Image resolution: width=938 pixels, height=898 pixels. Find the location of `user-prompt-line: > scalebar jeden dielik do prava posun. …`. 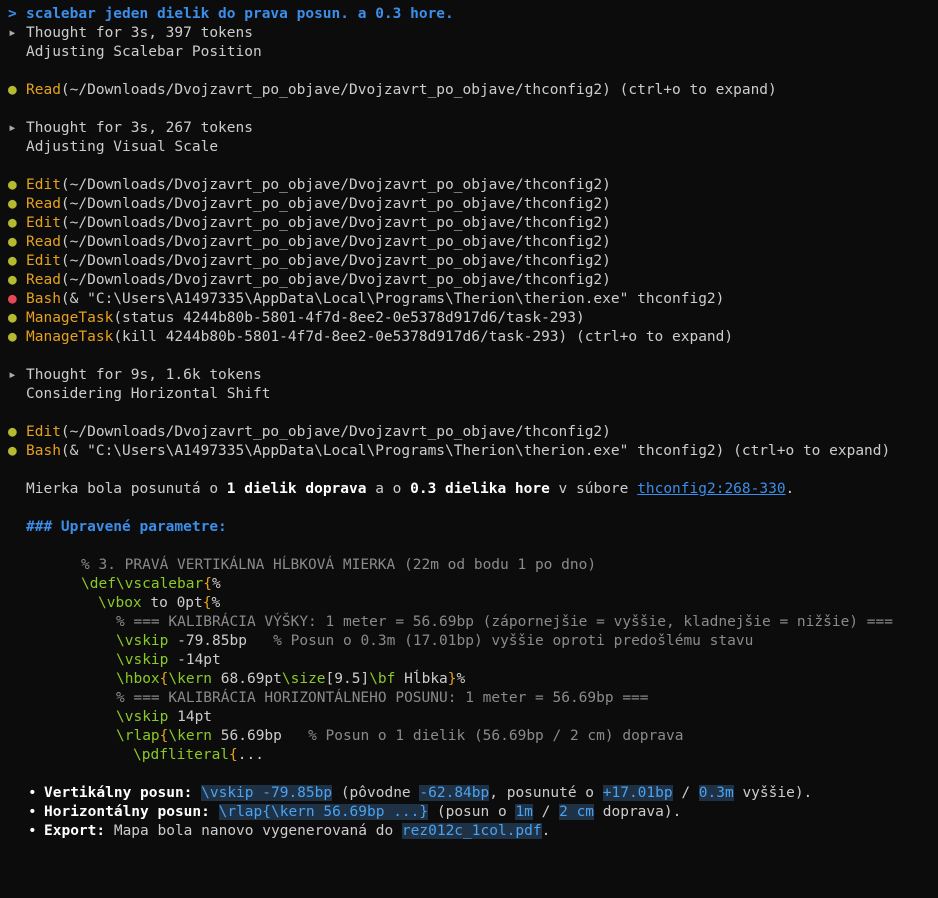

user-prompt-line: > scalebar jeden dielik do prava posun. … is located at coordinates (469, 14).